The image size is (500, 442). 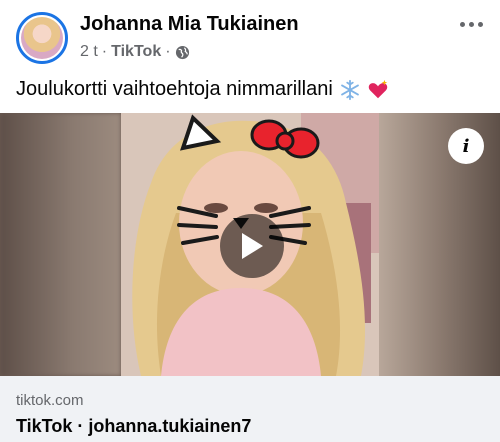 What do you see at coordinates (89, 52) in the screenshot?
I see `post-time: 2 t` at bounding box center [89, 52].